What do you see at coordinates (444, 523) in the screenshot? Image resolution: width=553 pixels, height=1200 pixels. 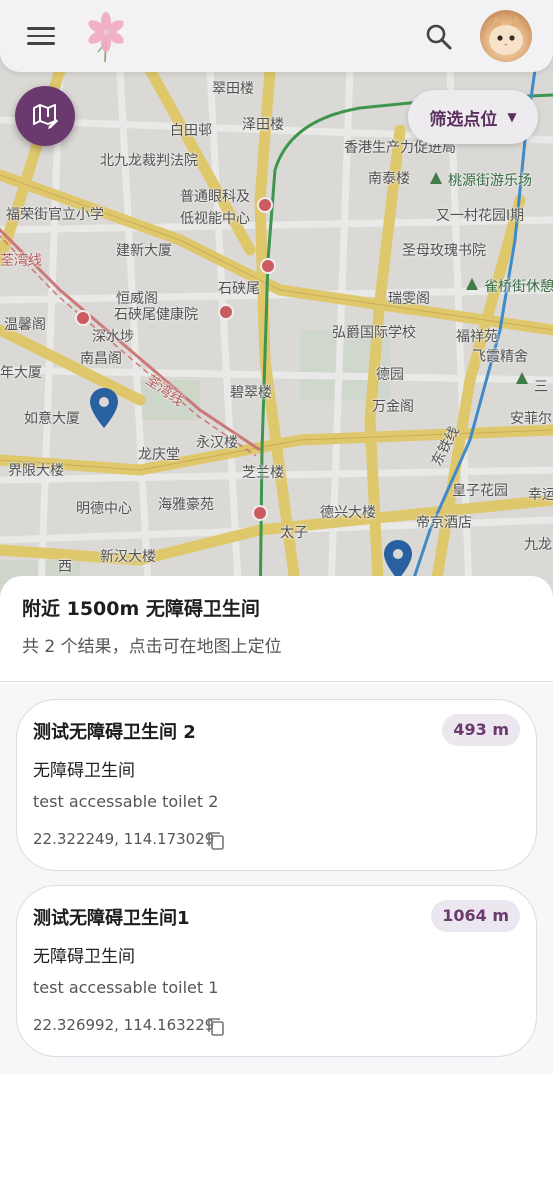 I see `map-label: 帝京酒店` at bounding box center [444, 523].